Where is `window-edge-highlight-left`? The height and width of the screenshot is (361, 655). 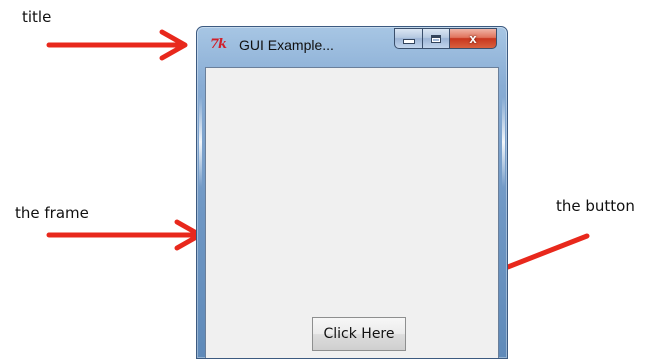
window-edge-highlight-left is located at coordinates (200, 142).